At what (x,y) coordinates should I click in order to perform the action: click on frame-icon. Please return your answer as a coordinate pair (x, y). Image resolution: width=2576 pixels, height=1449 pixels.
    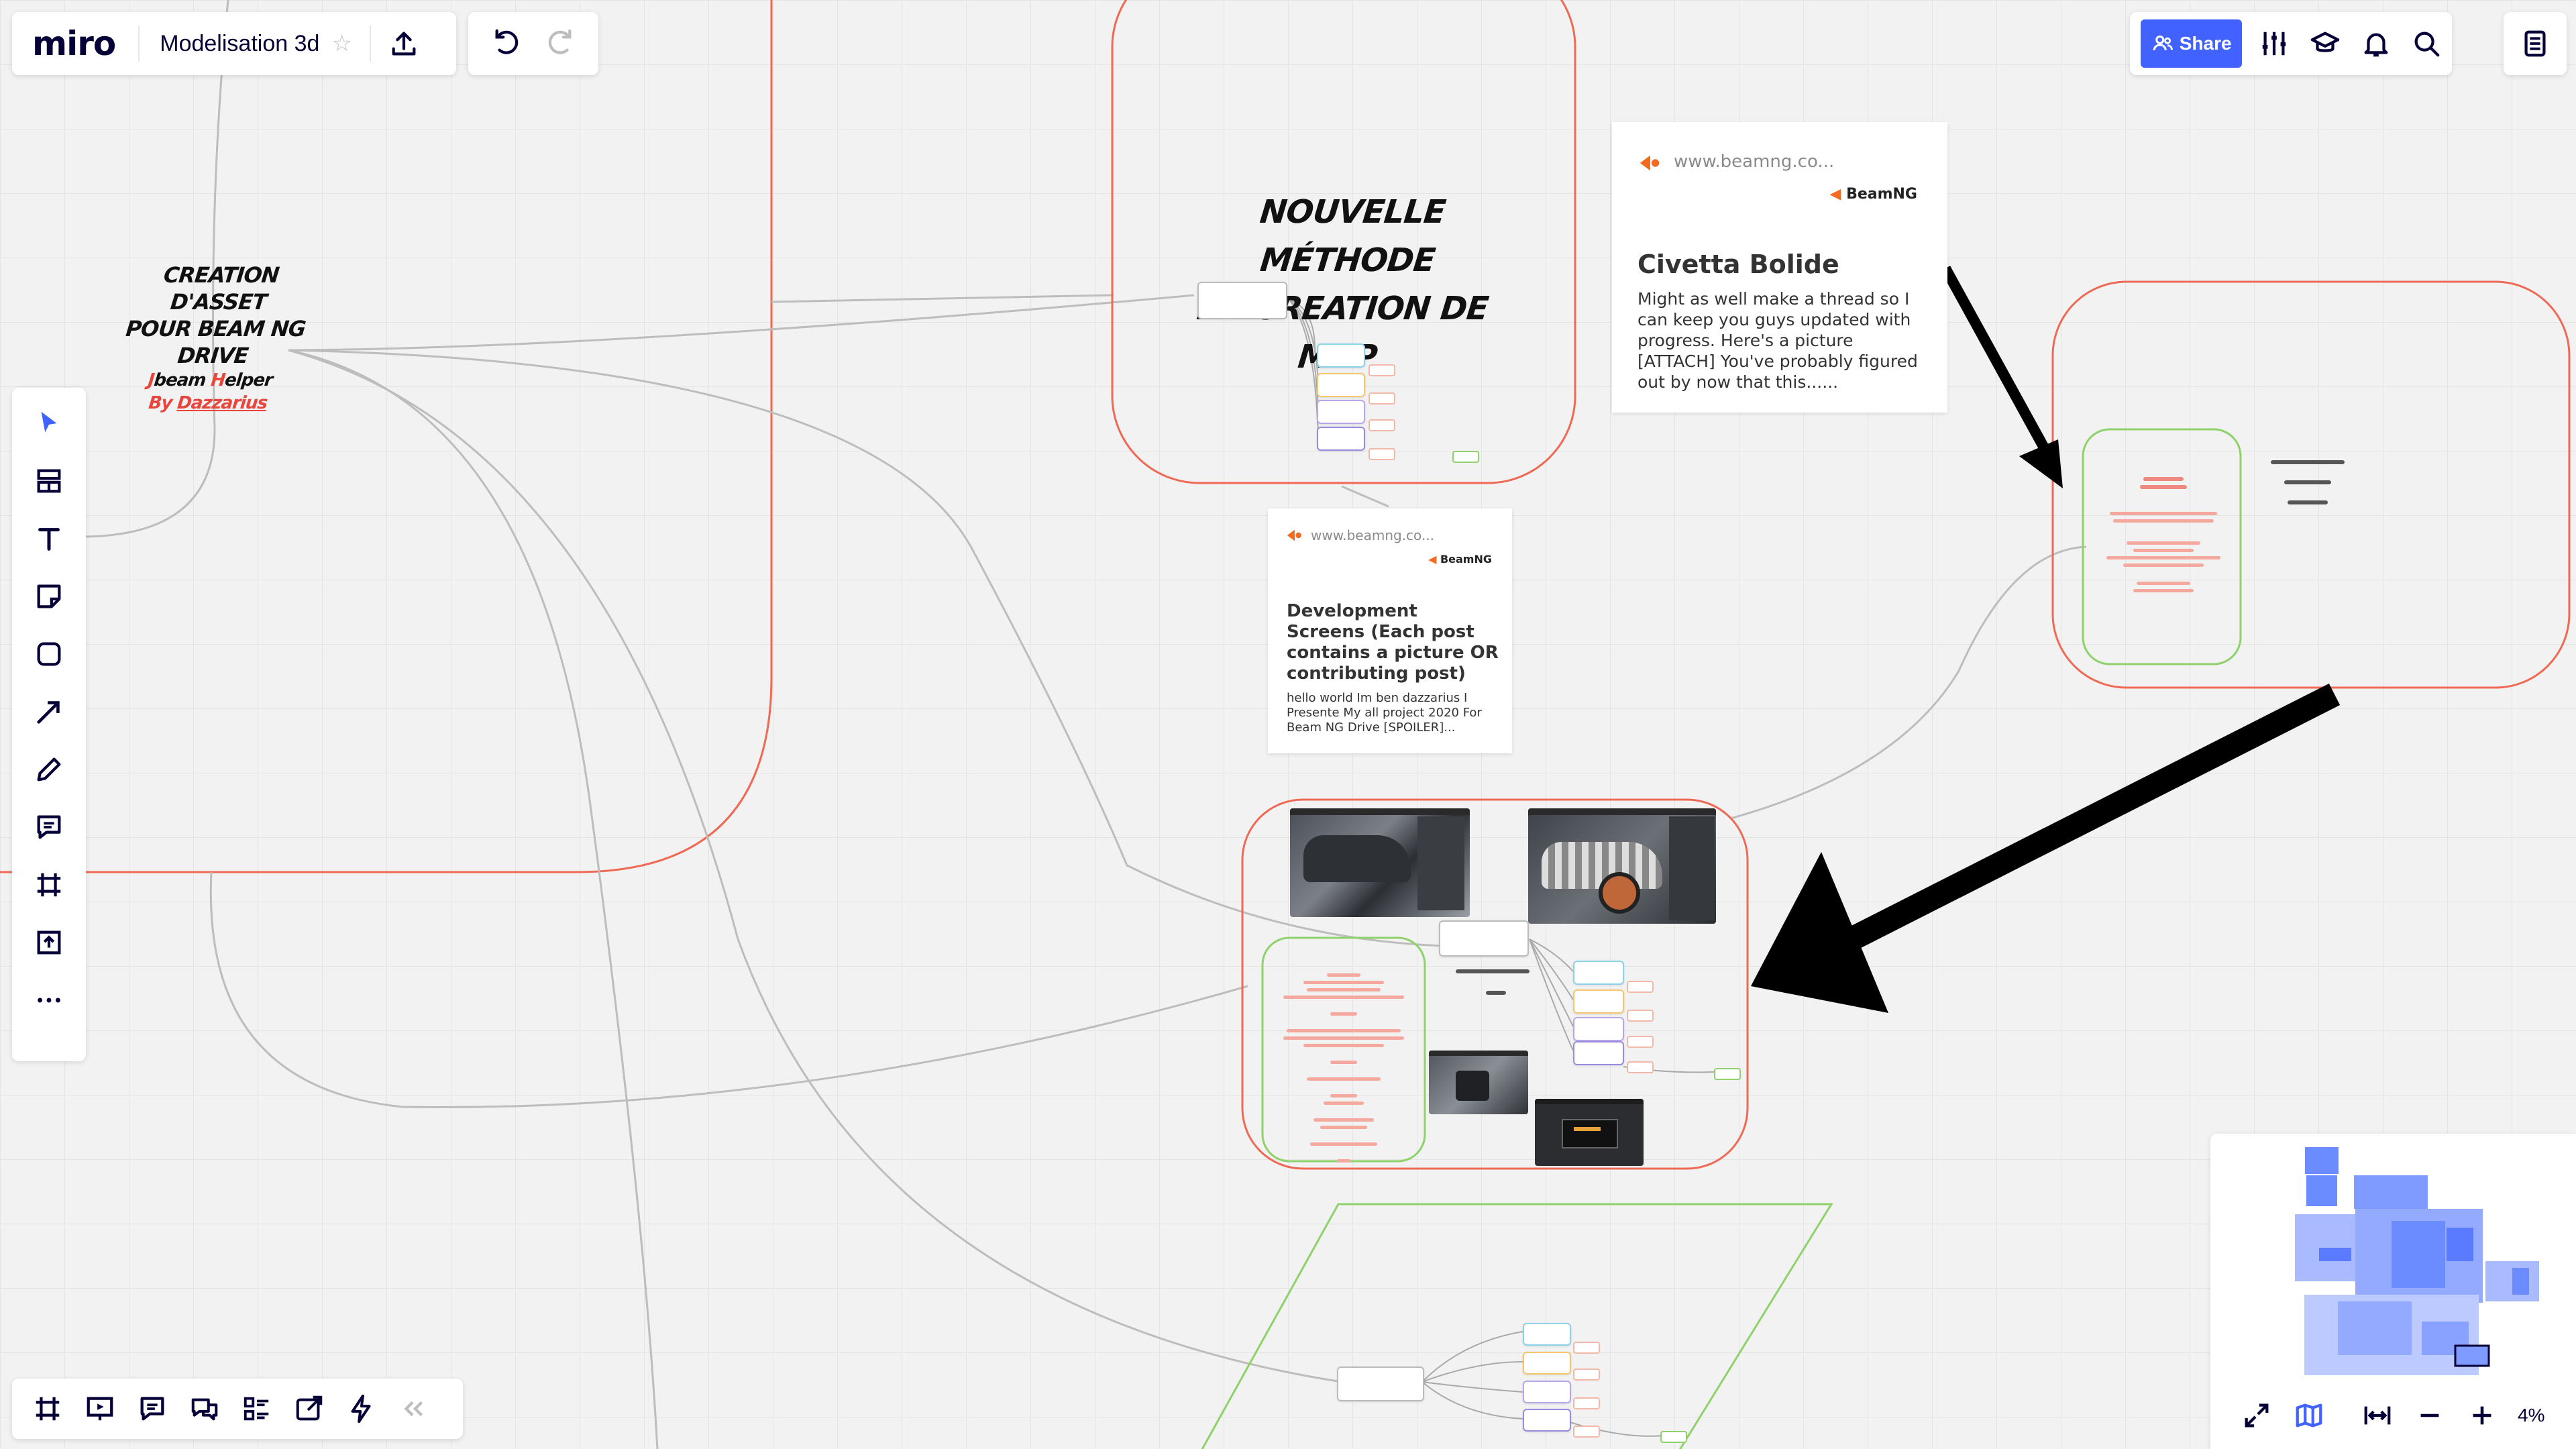
    Looking at the image, I should click on (48, 1409).